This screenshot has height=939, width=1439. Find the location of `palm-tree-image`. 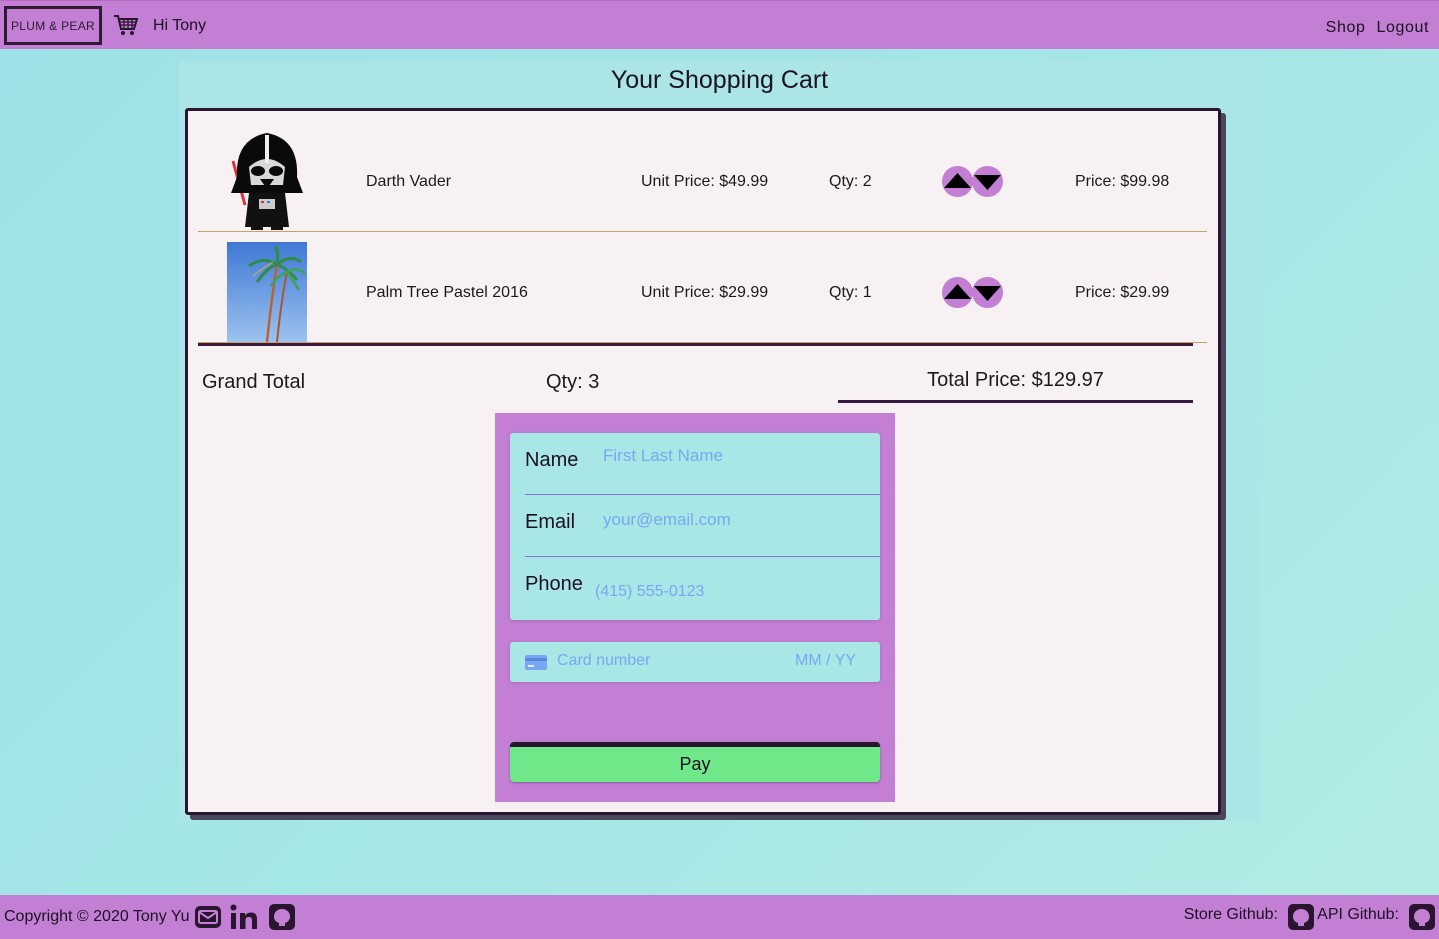

palm-tree-image is located at coordinates (267, 292).